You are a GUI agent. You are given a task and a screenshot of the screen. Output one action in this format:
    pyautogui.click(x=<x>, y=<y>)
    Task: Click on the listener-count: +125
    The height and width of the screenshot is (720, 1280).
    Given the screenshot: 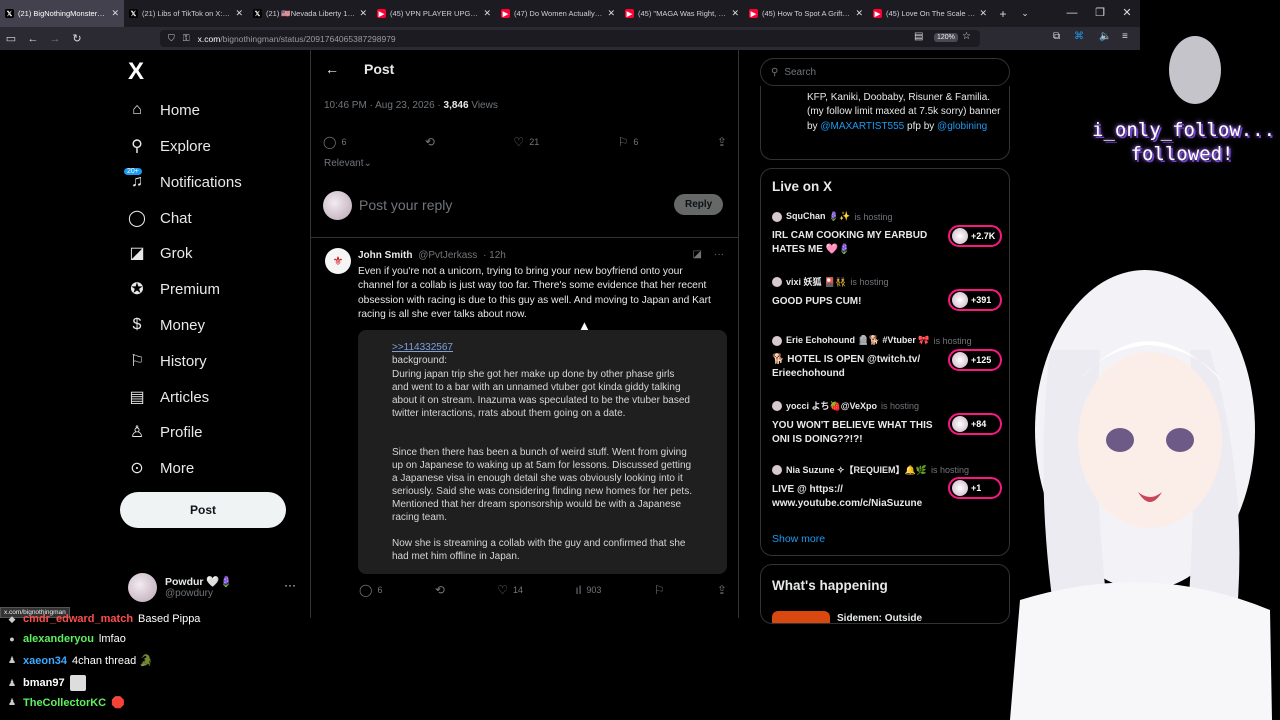 What is the action you would take?
    pyautogui.click(x=975, y=360)
    